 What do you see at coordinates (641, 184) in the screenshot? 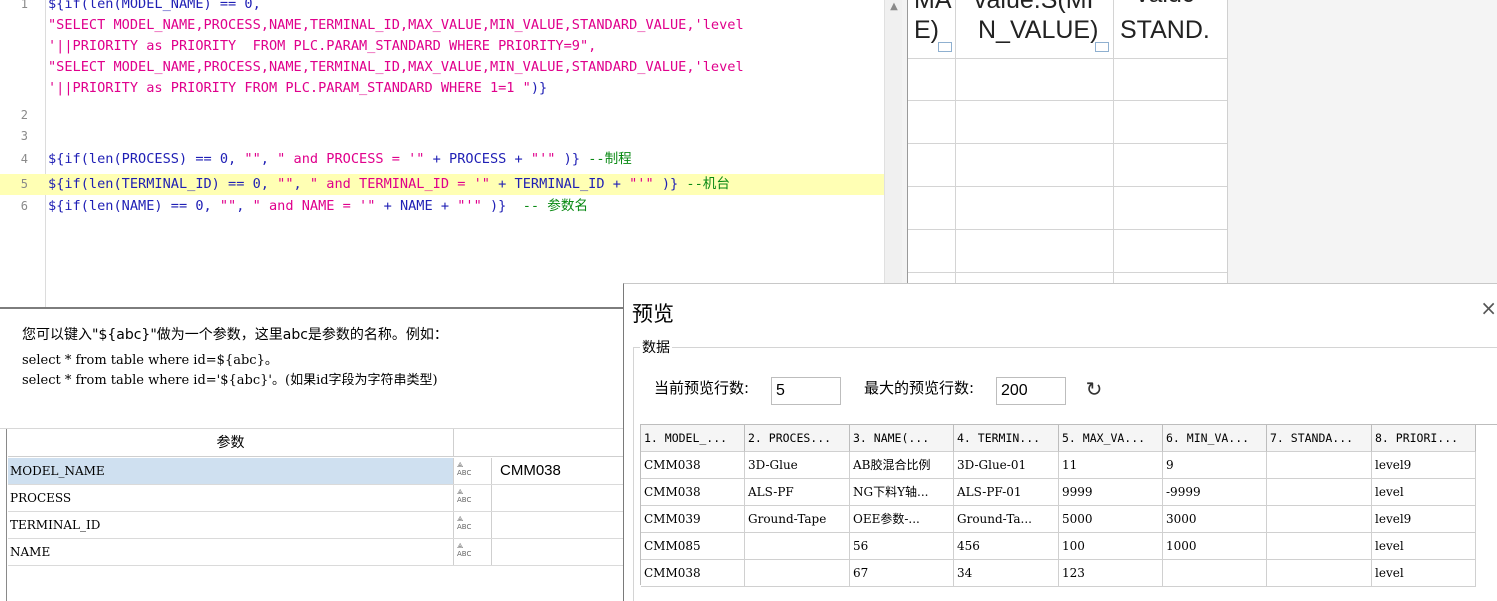
I see `code-token: "'"` at bounding box center [641, 184].